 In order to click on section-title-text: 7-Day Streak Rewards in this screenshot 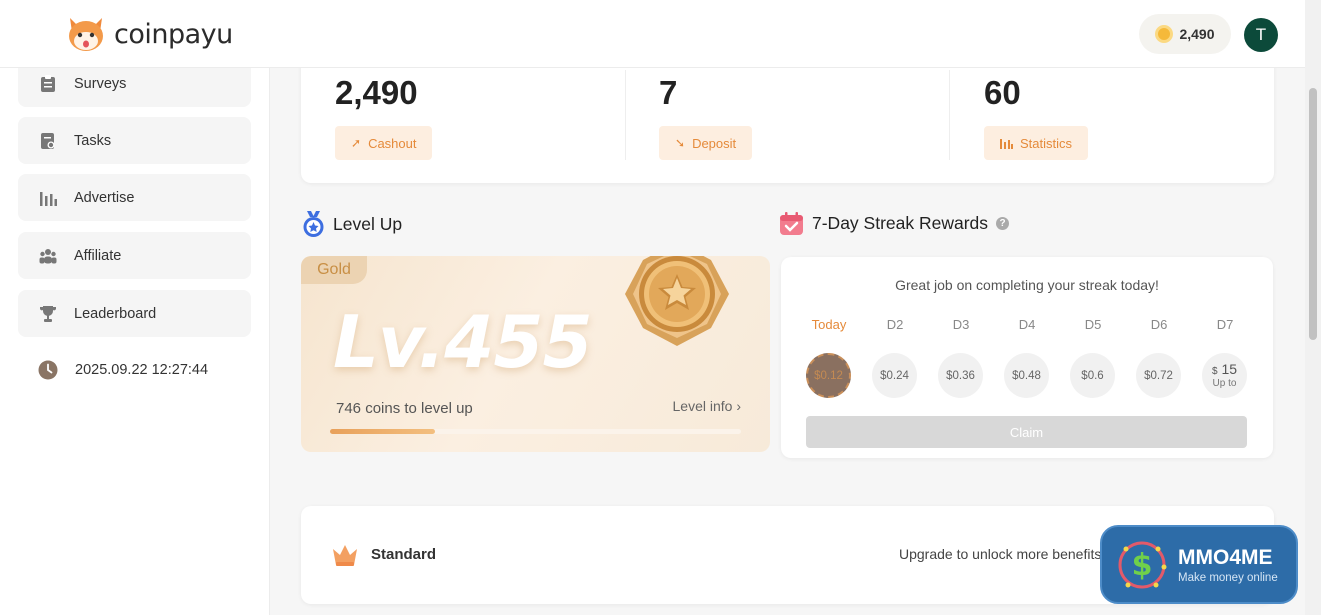, I will do `click(900, 223)`.